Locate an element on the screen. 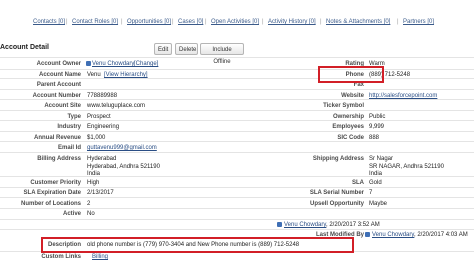 This screenshot has width=474, height=268. link-open-activities: Open Activities [0] is located at coordinates (235, 22).